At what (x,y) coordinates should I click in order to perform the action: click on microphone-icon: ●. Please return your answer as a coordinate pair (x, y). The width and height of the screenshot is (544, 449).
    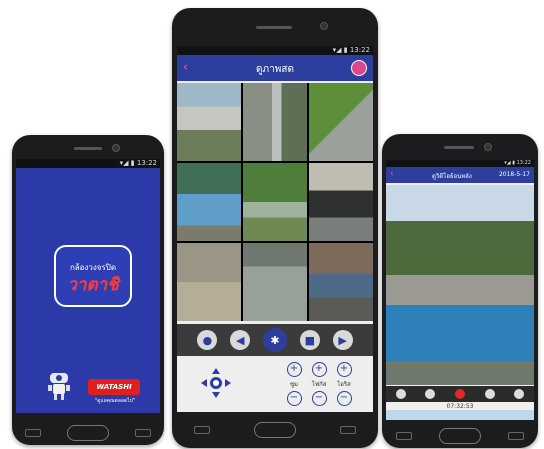
    Looking at the image, I should click on (207, 340).